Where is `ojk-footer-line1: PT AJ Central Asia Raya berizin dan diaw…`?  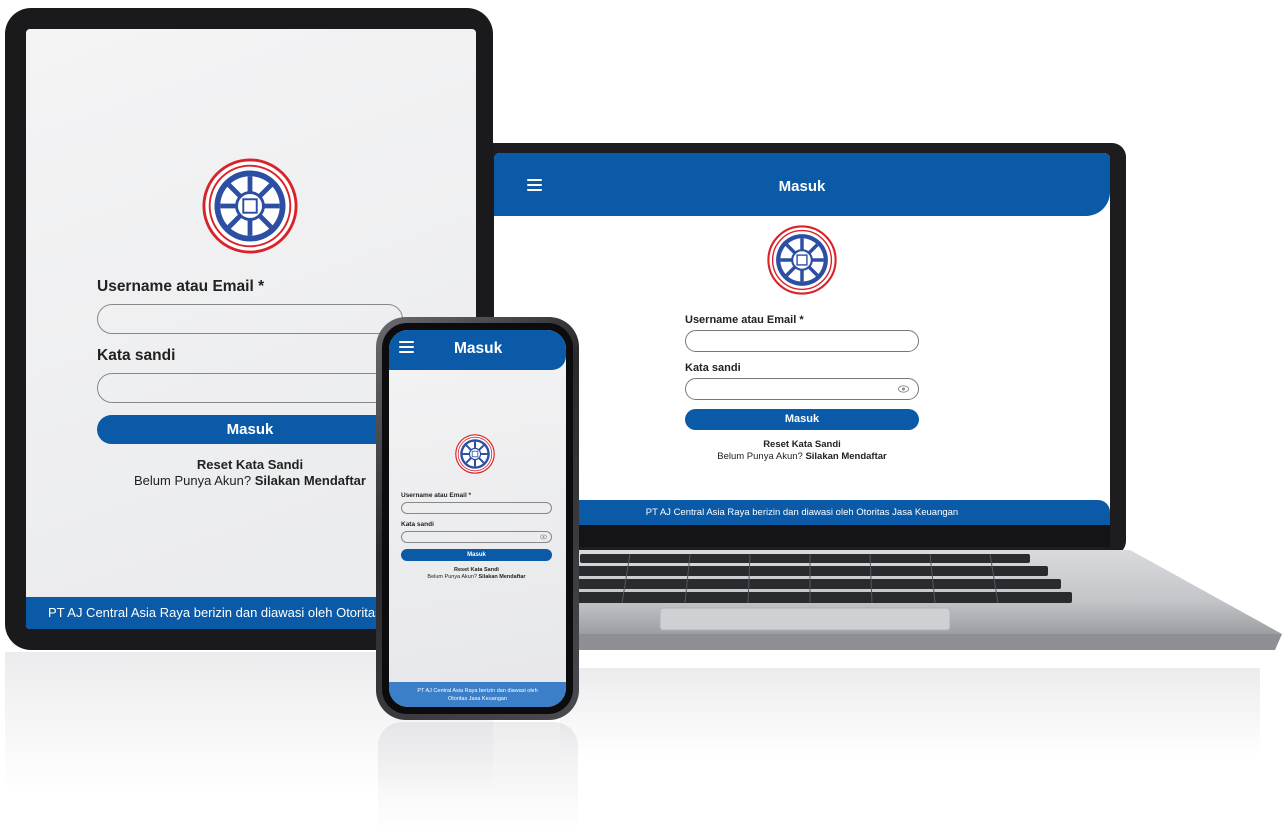 ojk-footer-line1: PT AJ Central Asia Raya berizin dan diaw… is located at coordinates (477, 691).